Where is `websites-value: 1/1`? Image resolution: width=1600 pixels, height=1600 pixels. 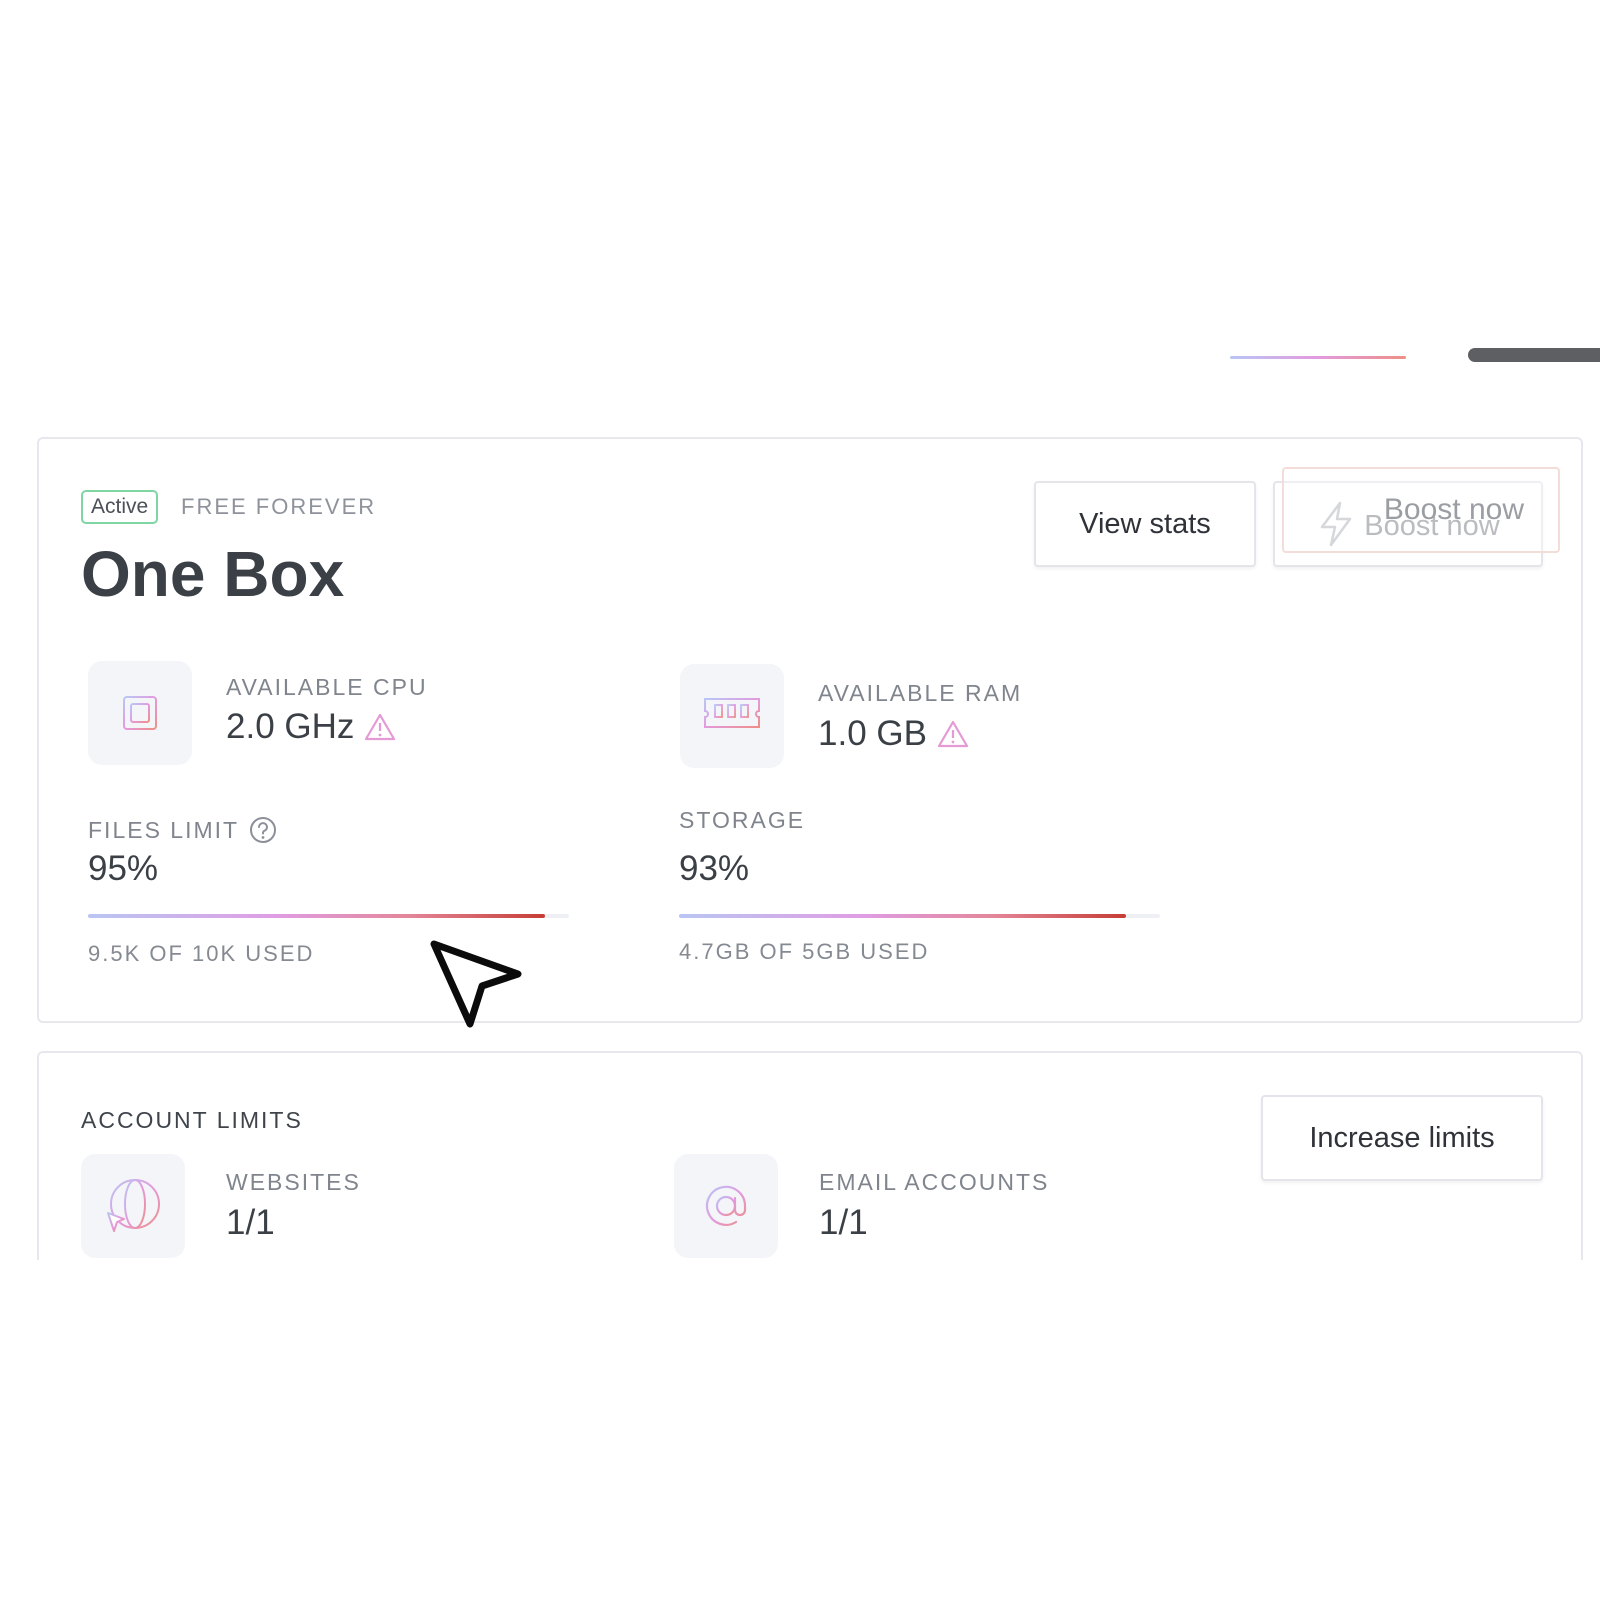 websites-value: 1/1 is located at coordinates (250, 1222).